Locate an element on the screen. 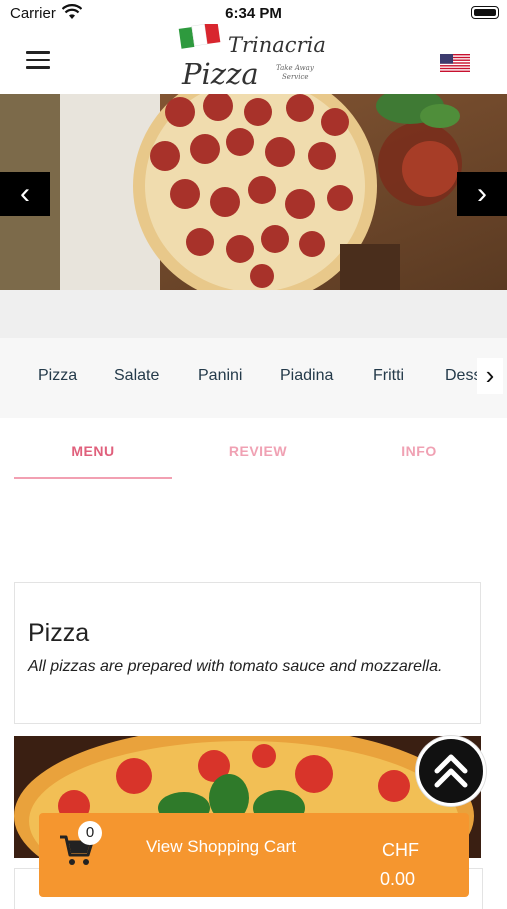  view-cart-button: 0 View Shopping Cart CHF 0.00 is located at coordinates (254, 855).